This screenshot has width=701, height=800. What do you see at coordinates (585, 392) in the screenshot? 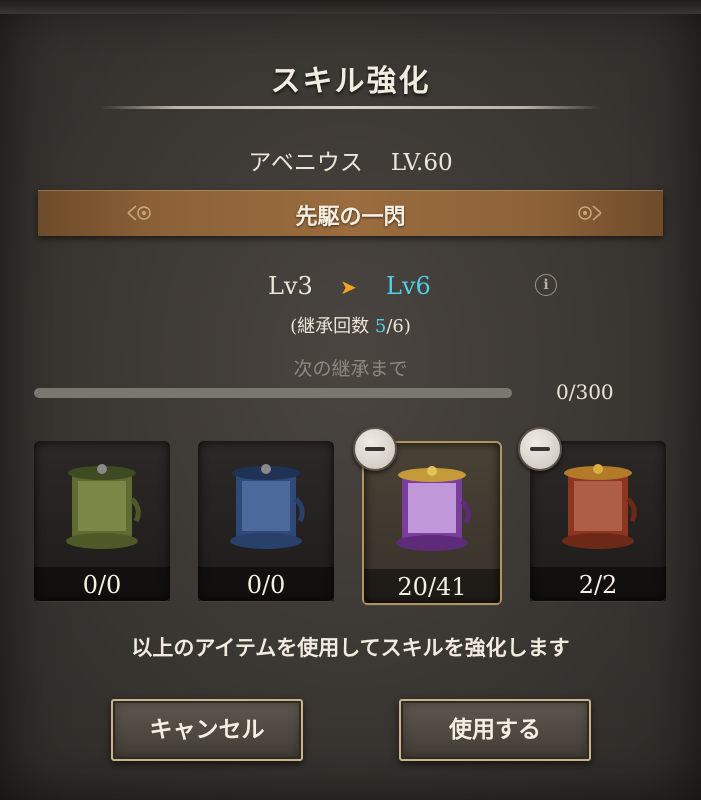
I see `progress-text: 0/300` at bounding box center [585, 392].